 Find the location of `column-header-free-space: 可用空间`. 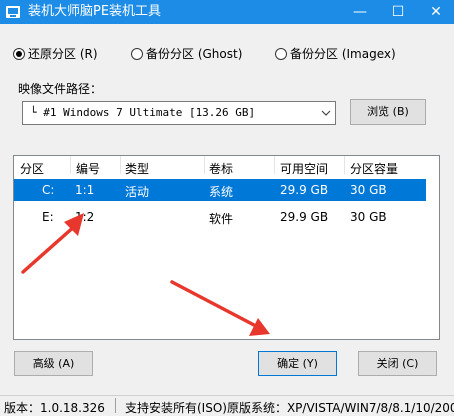

column-header-free-space: 可用空间 is located at coordinates (304, 168).